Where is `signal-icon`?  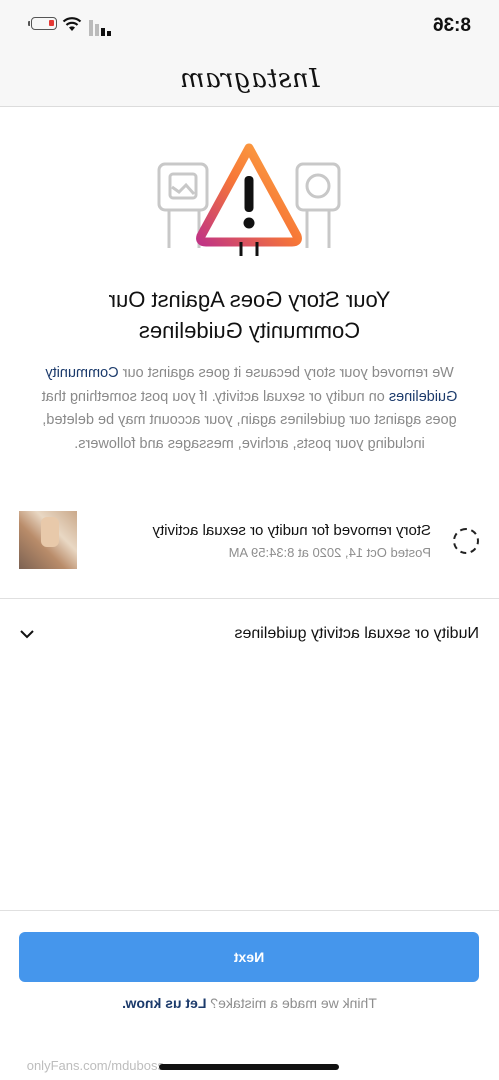 signal-icon is located at coordinates (100, 28).